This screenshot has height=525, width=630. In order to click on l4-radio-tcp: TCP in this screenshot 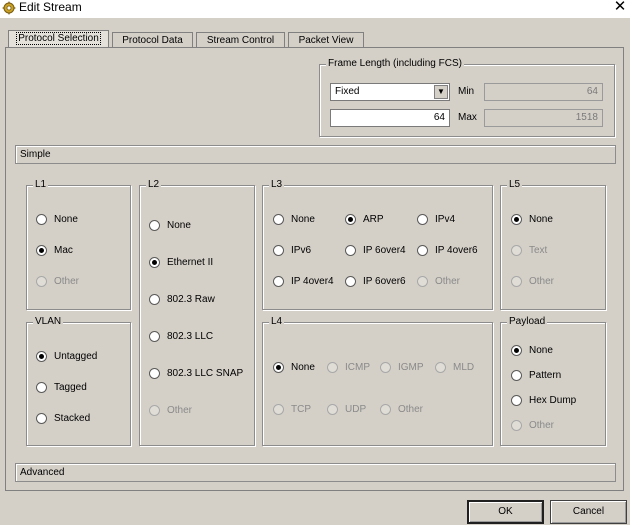, I will do `click(292, 409)`.